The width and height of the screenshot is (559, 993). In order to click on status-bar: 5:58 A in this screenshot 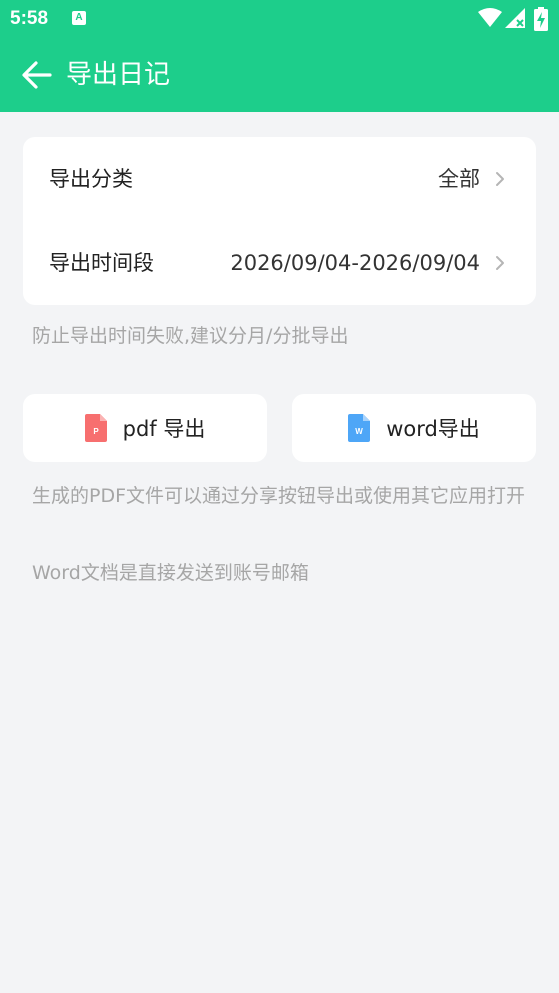, I will do `click(279, 19)`.